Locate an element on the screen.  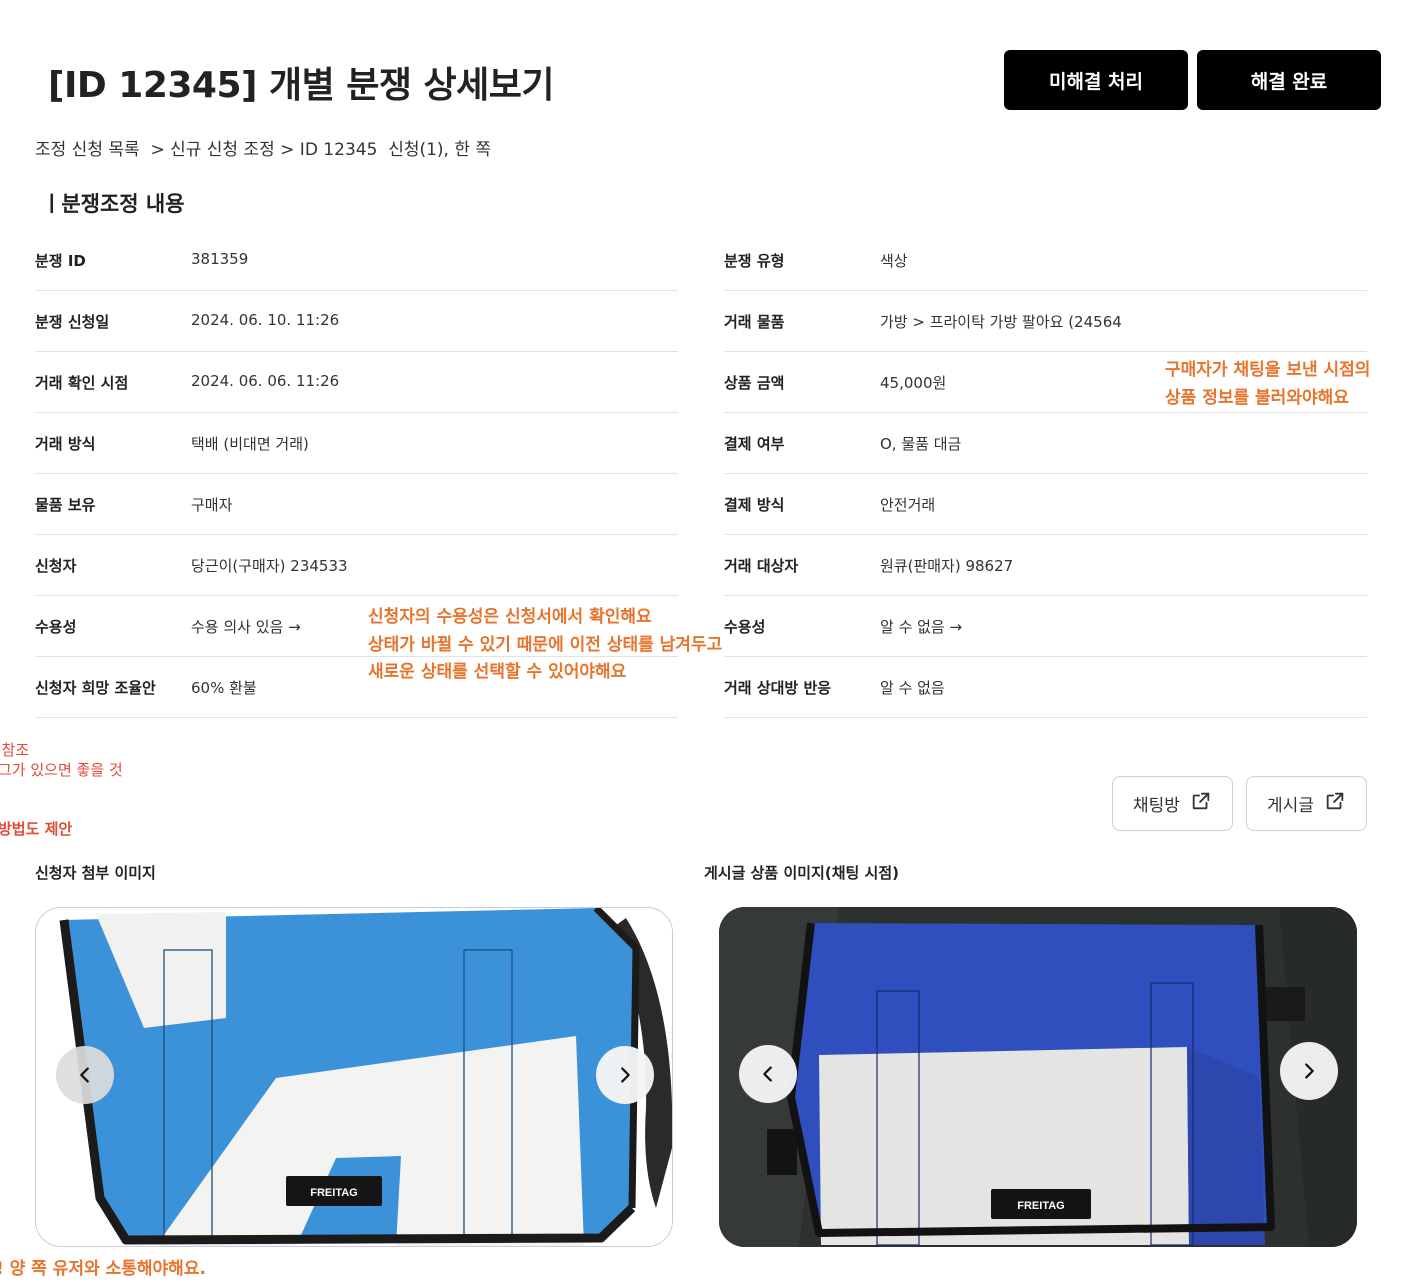
side-note-reference: · 참조 is located at coordinates (15, 750).